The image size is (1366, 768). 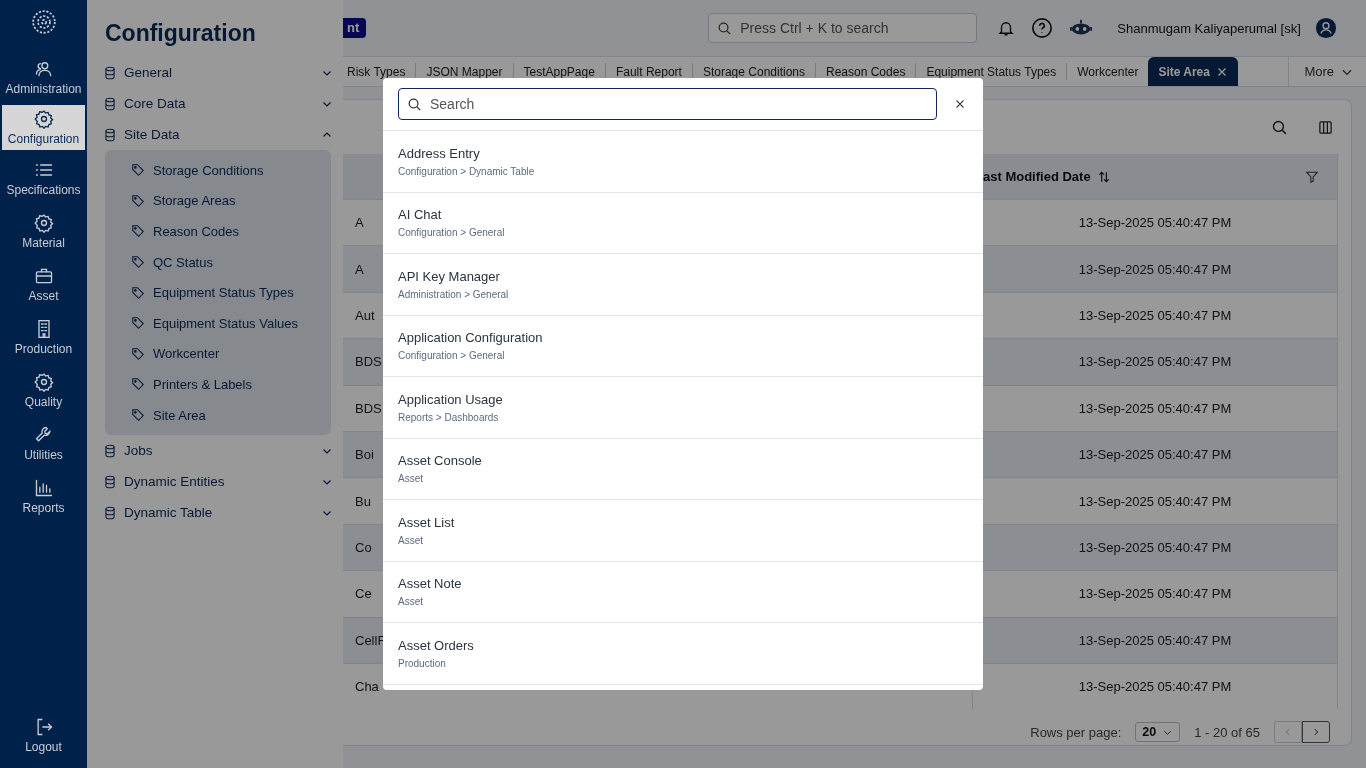 What do you see at coordinates (430, 584) in the screenshot?
I see `result-title: Asset Note` at bounding box center [430, 584].